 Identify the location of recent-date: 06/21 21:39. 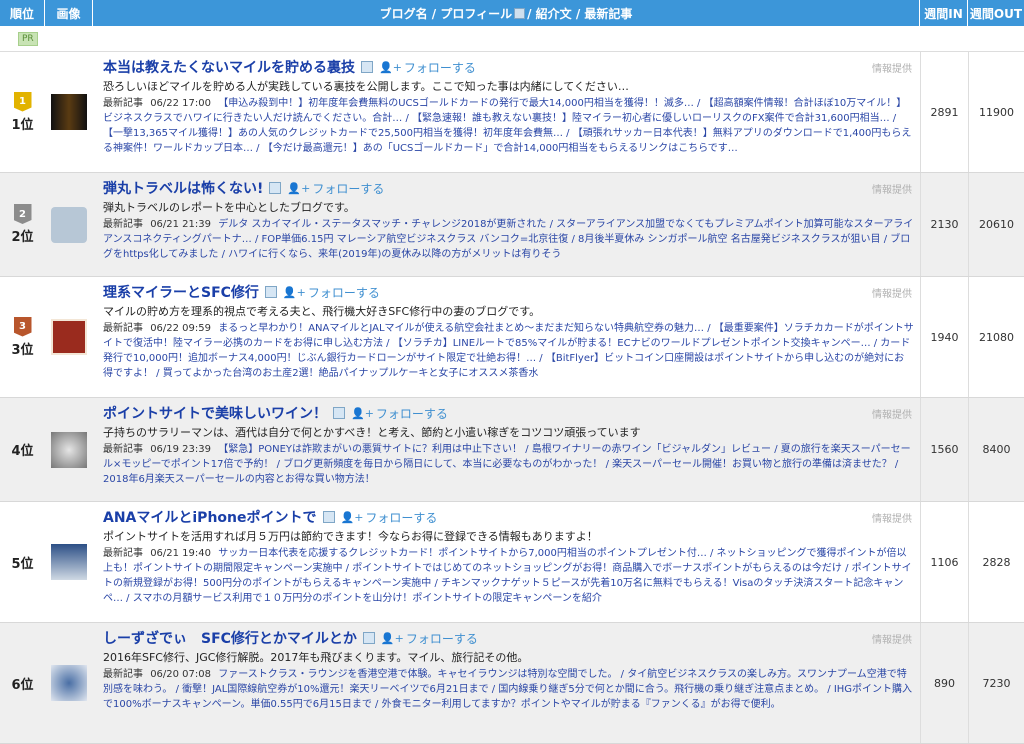
(181, 224).